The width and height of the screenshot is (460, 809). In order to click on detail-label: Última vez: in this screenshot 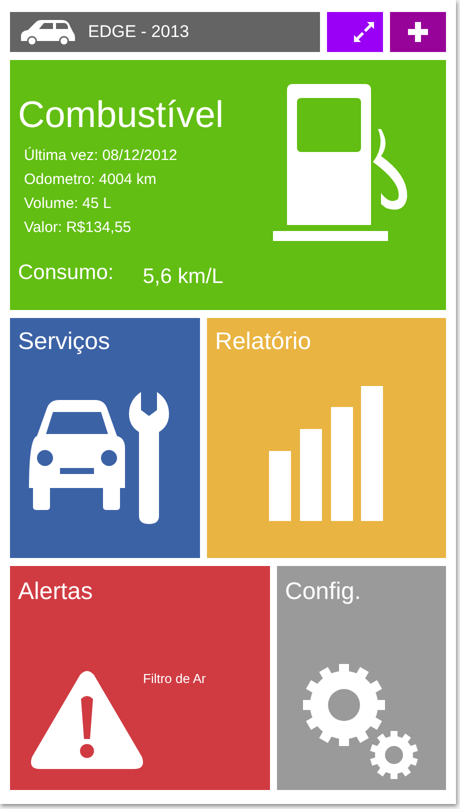, I will do `click(61, 155)`.